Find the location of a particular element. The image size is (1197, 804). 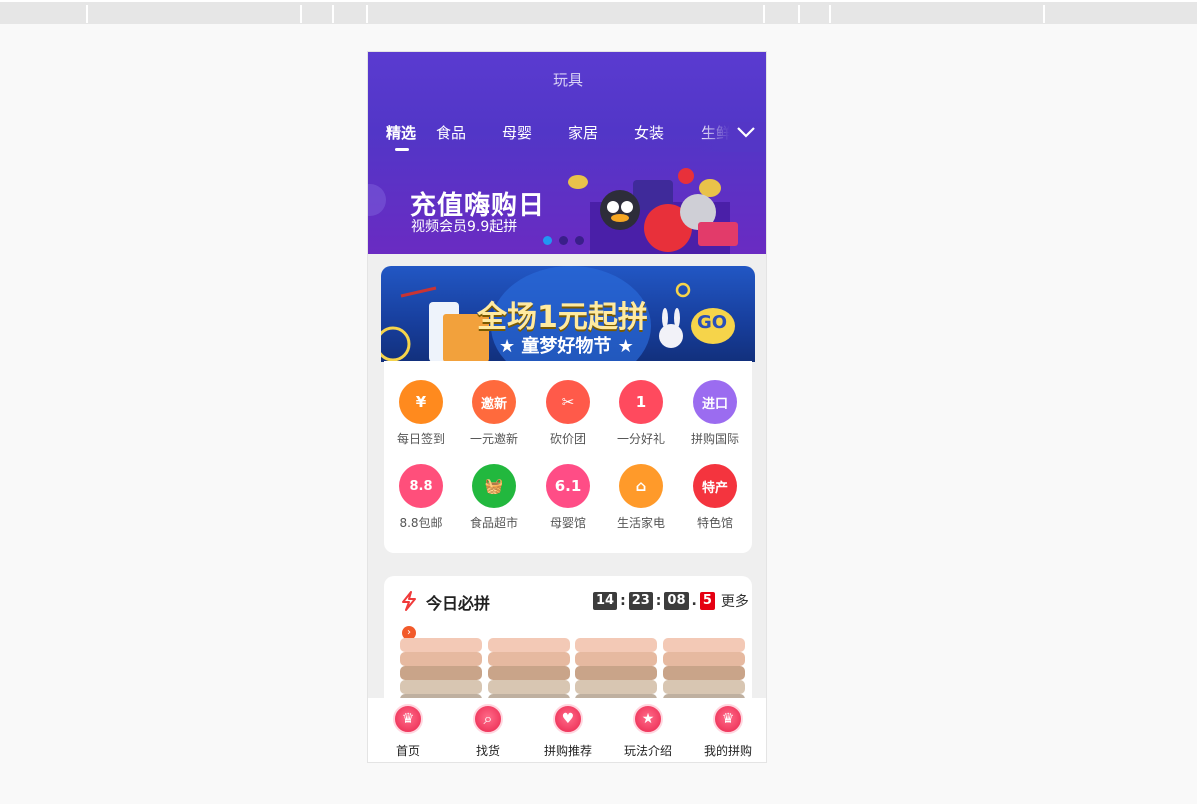

shortcut-label: 每日签到 is located at coordinates (420, 439).